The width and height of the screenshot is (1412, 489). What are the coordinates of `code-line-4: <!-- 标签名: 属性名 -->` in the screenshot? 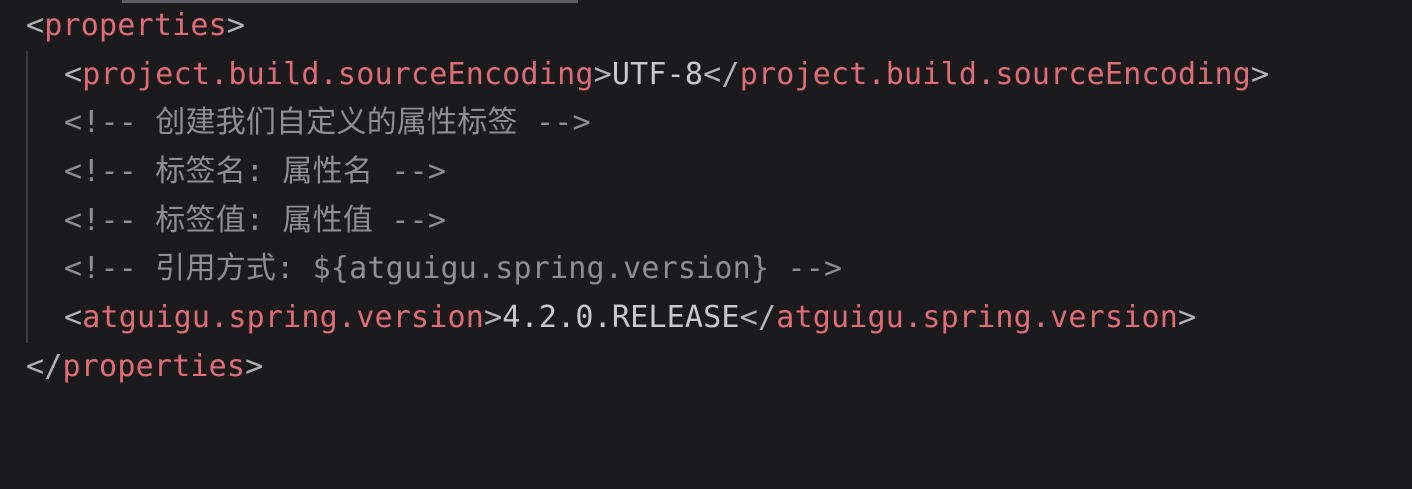 It's located at (706, 172).